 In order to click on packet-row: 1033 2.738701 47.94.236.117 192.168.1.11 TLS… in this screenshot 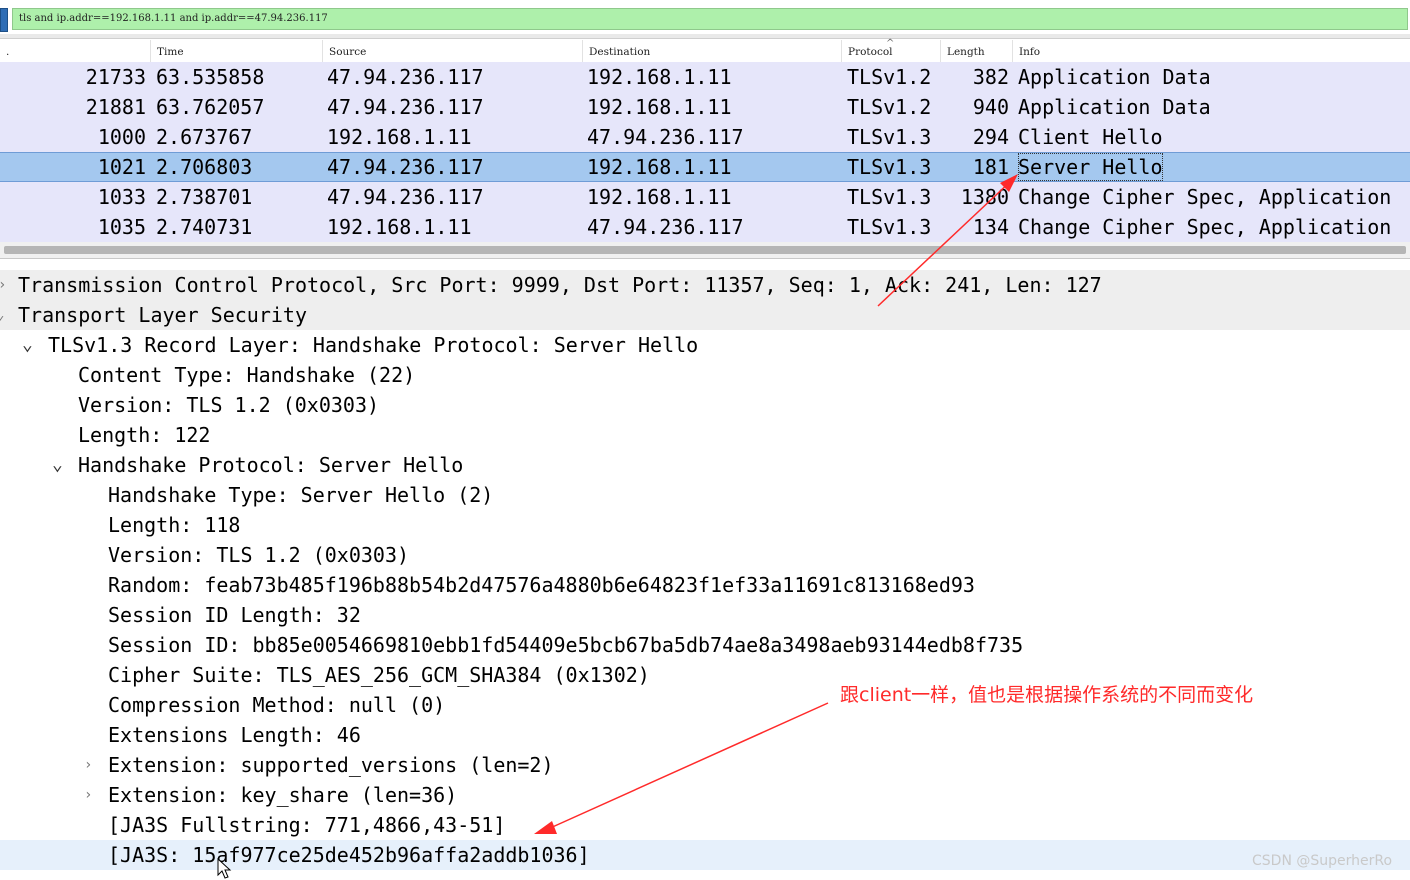, I will do `click(705, 197)`.